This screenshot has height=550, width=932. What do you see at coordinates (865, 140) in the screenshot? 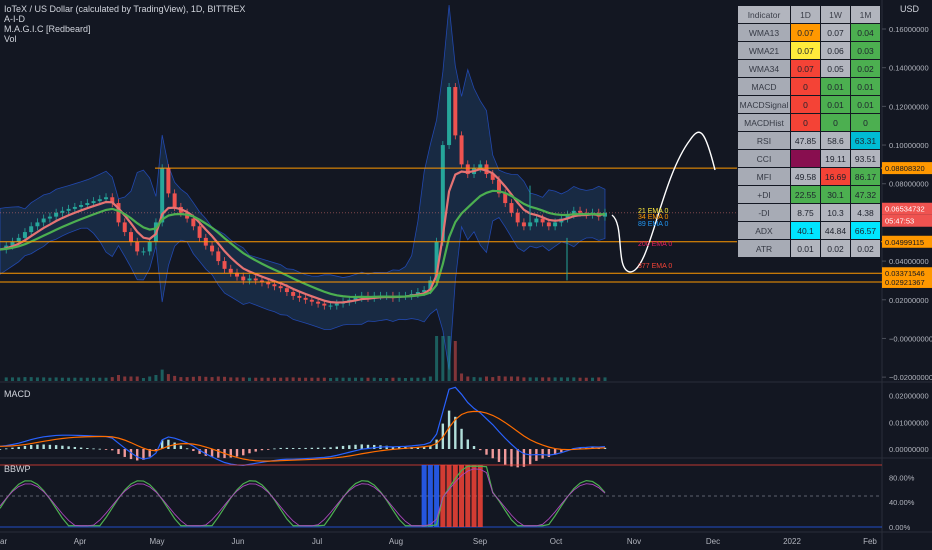
I see `table-cell: 63.31` at bounding box center [865, 140].